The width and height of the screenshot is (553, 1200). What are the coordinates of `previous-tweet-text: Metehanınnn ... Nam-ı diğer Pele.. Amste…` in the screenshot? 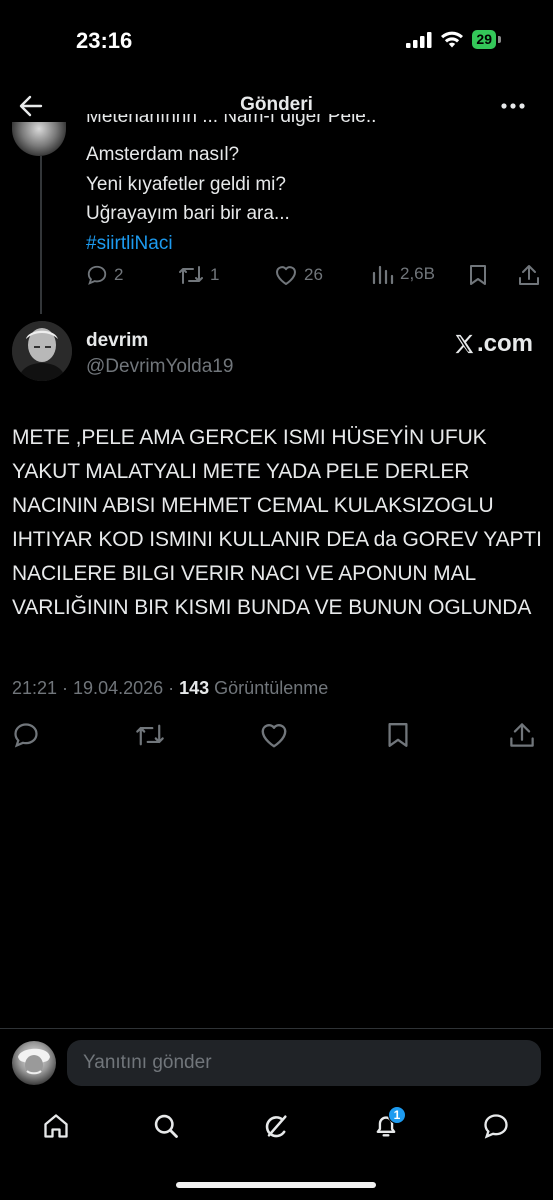 It's located at (306, 186).